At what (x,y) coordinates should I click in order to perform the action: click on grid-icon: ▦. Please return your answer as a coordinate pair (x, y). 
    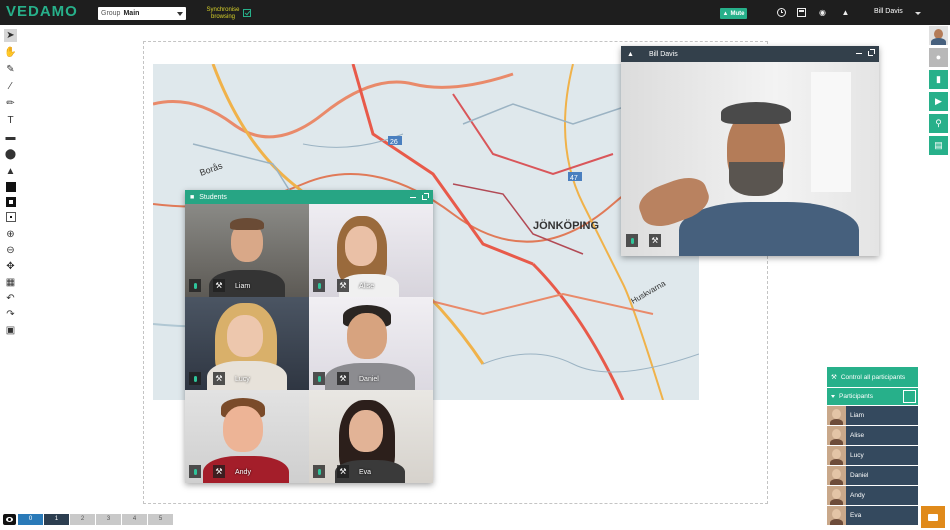
    Looking at the image, I should click on (10, 282).